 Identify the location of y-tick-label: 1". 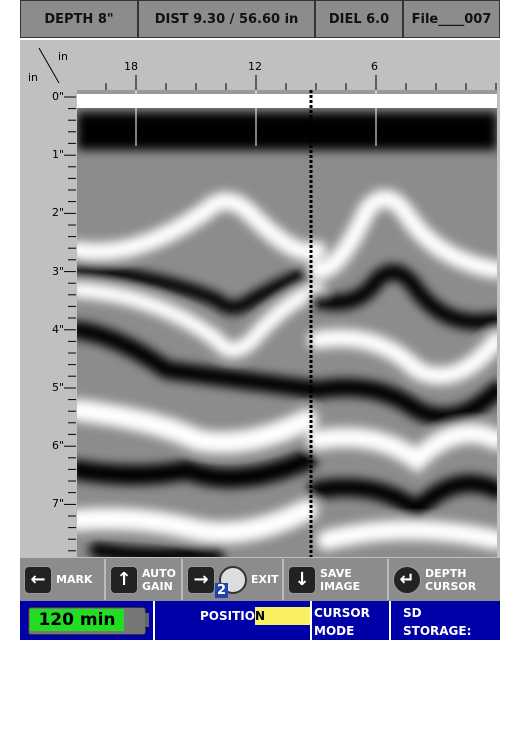
(58, 155).